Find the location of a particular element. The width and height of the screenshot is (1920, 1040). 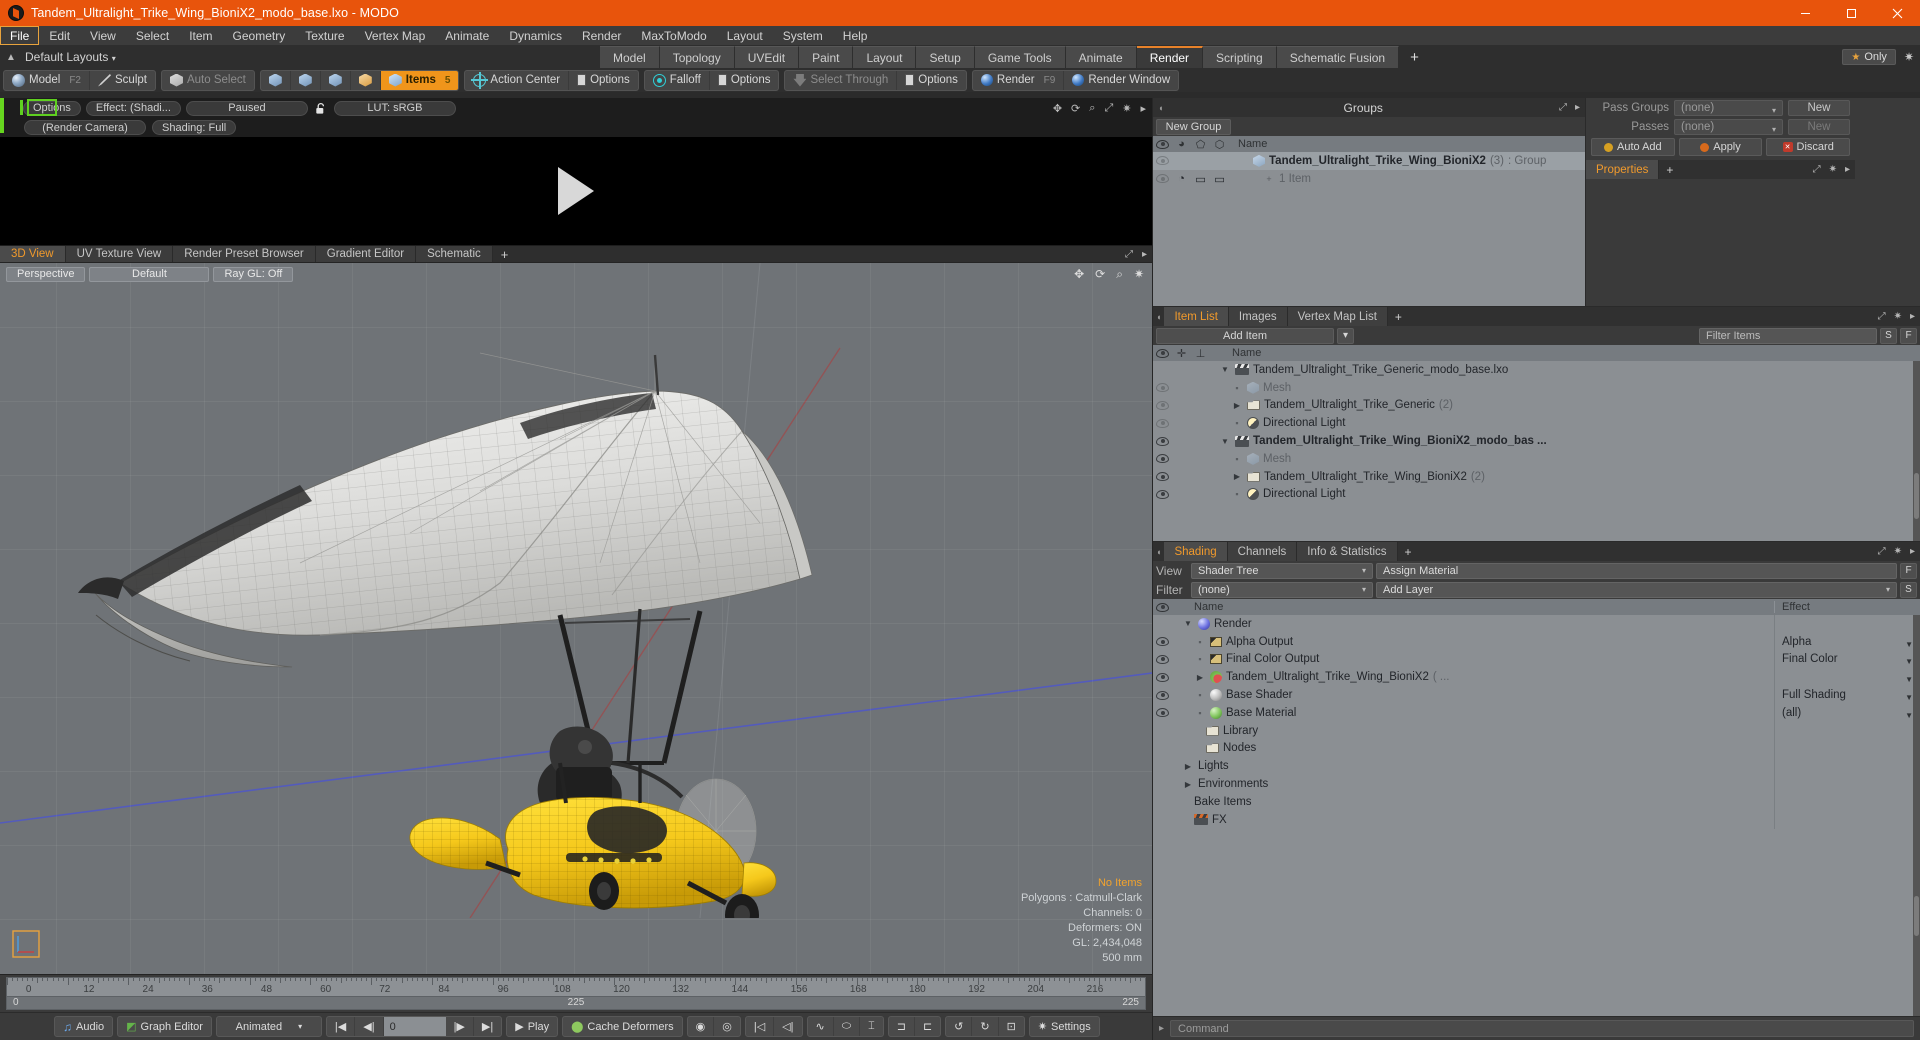

fit-icon: ⤢ is located at coordinates (1108, 108).